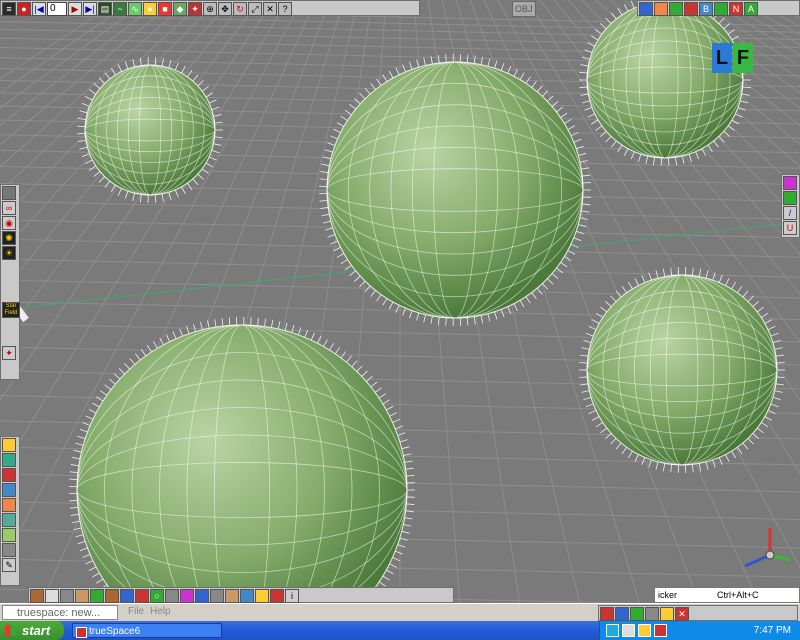  I want to click on top-toolbar: ≡ ● |◀ 0 ▶ ▶| ▤ ~ ∿ ● ■ ◆ ✦ ⊕ ✥ ↻ ⤢ ✕ ?, so click(210, 8).